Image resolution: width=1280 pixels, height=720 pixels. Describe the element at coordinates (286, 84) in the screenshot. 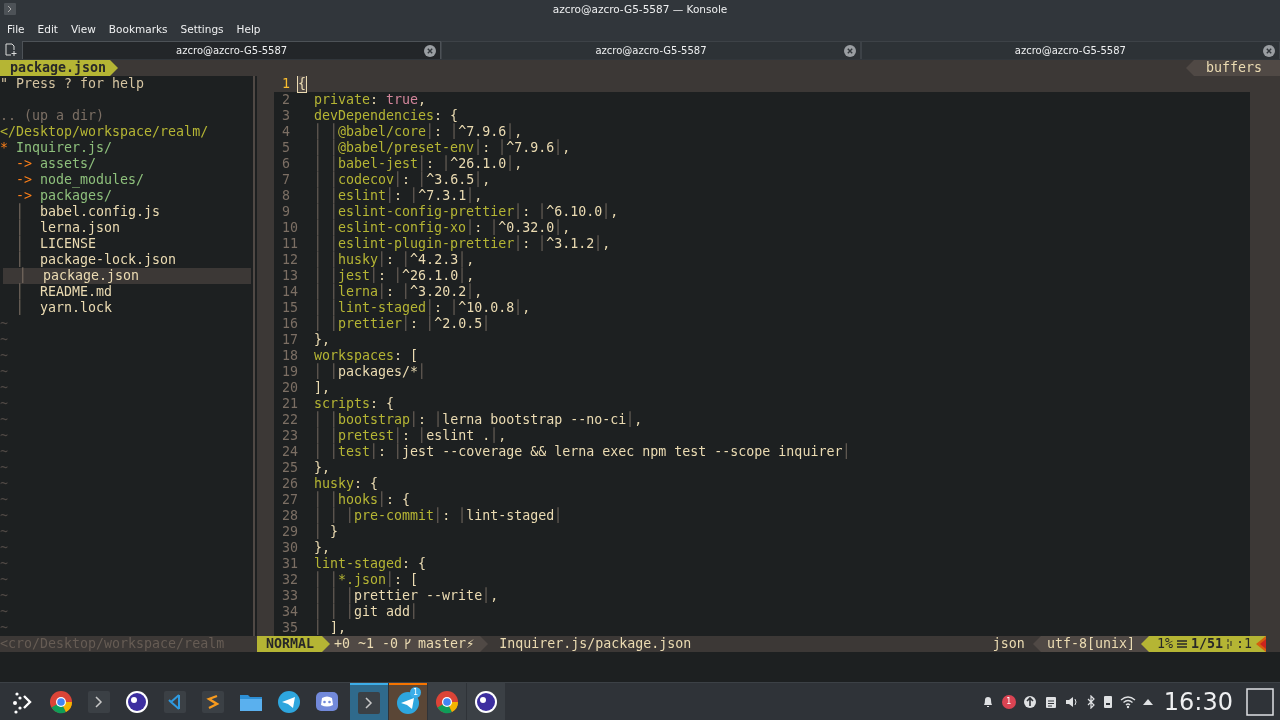

I see `line-number: 1` at that location.